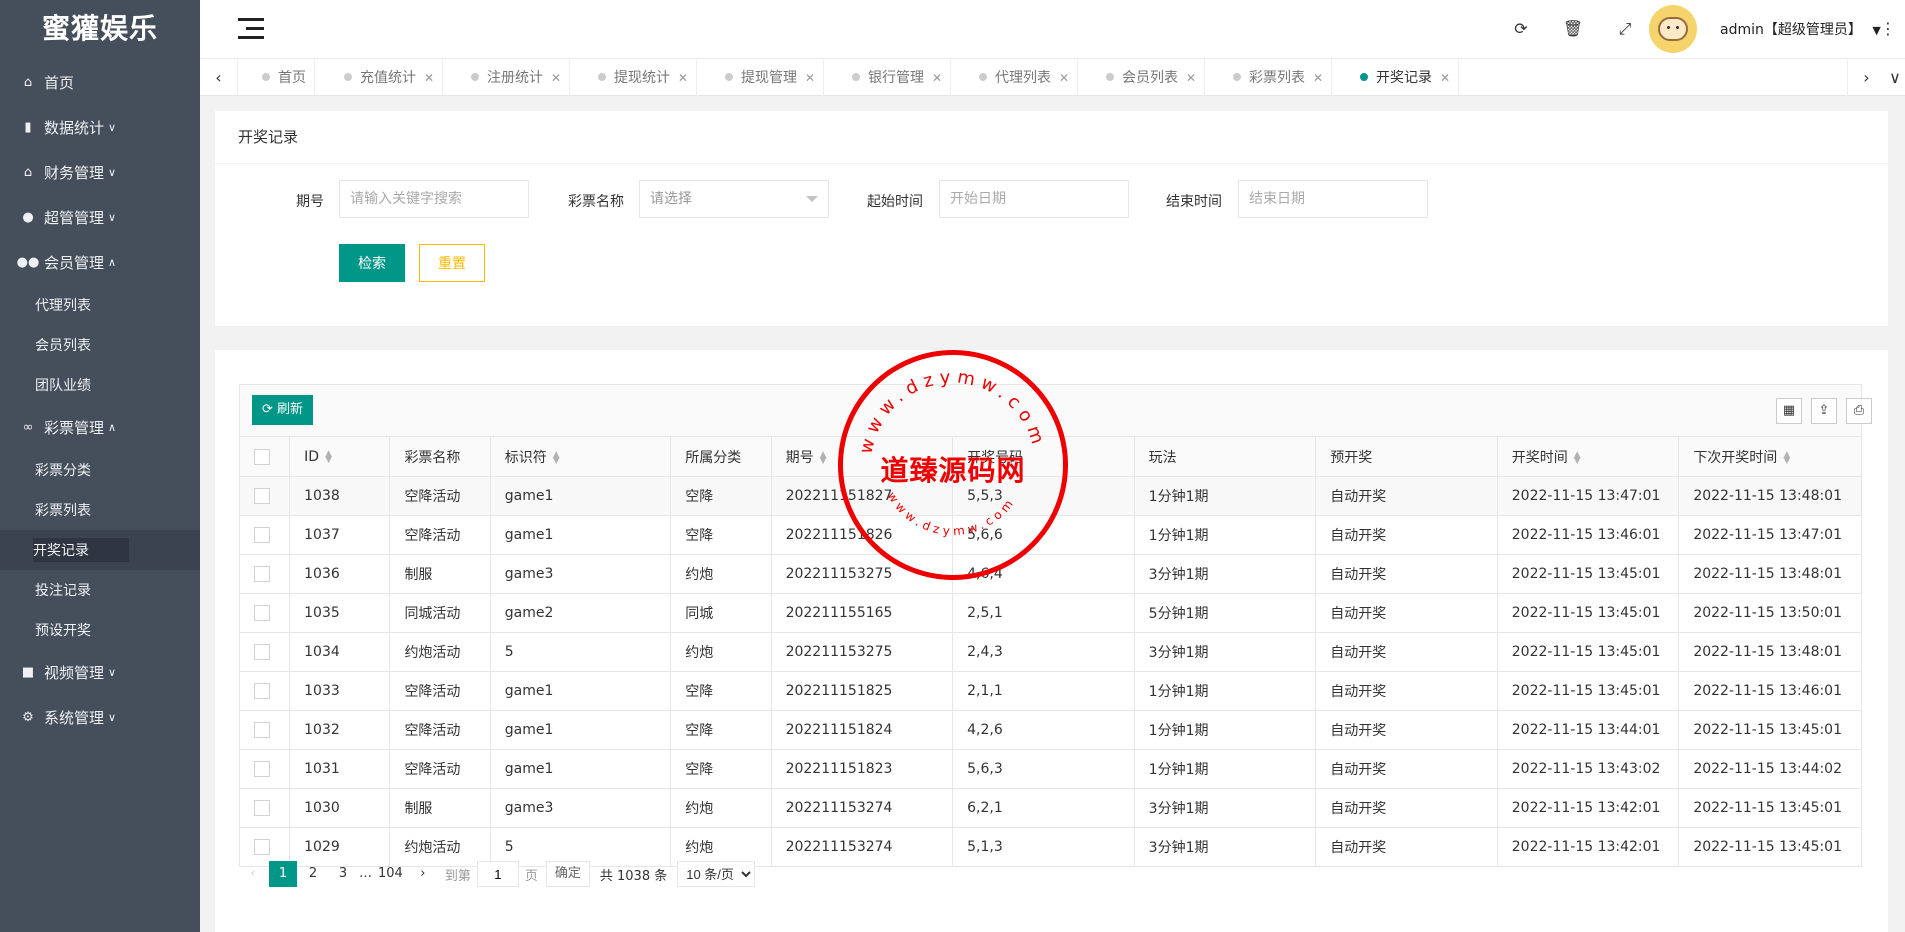  Describe the element at coordinates (313, 874) in the screenshot. I see `page-2: 2` at that location.